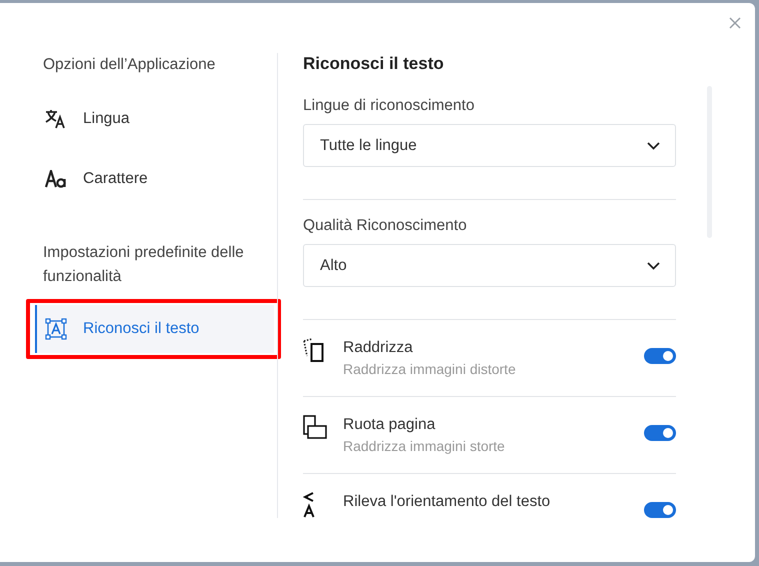 The width and height of the screenshot is (759, 566). Describe the element at coordinates (374, 64) in the screenshot. I see `panel-title: Riconosci il testo` at that location.